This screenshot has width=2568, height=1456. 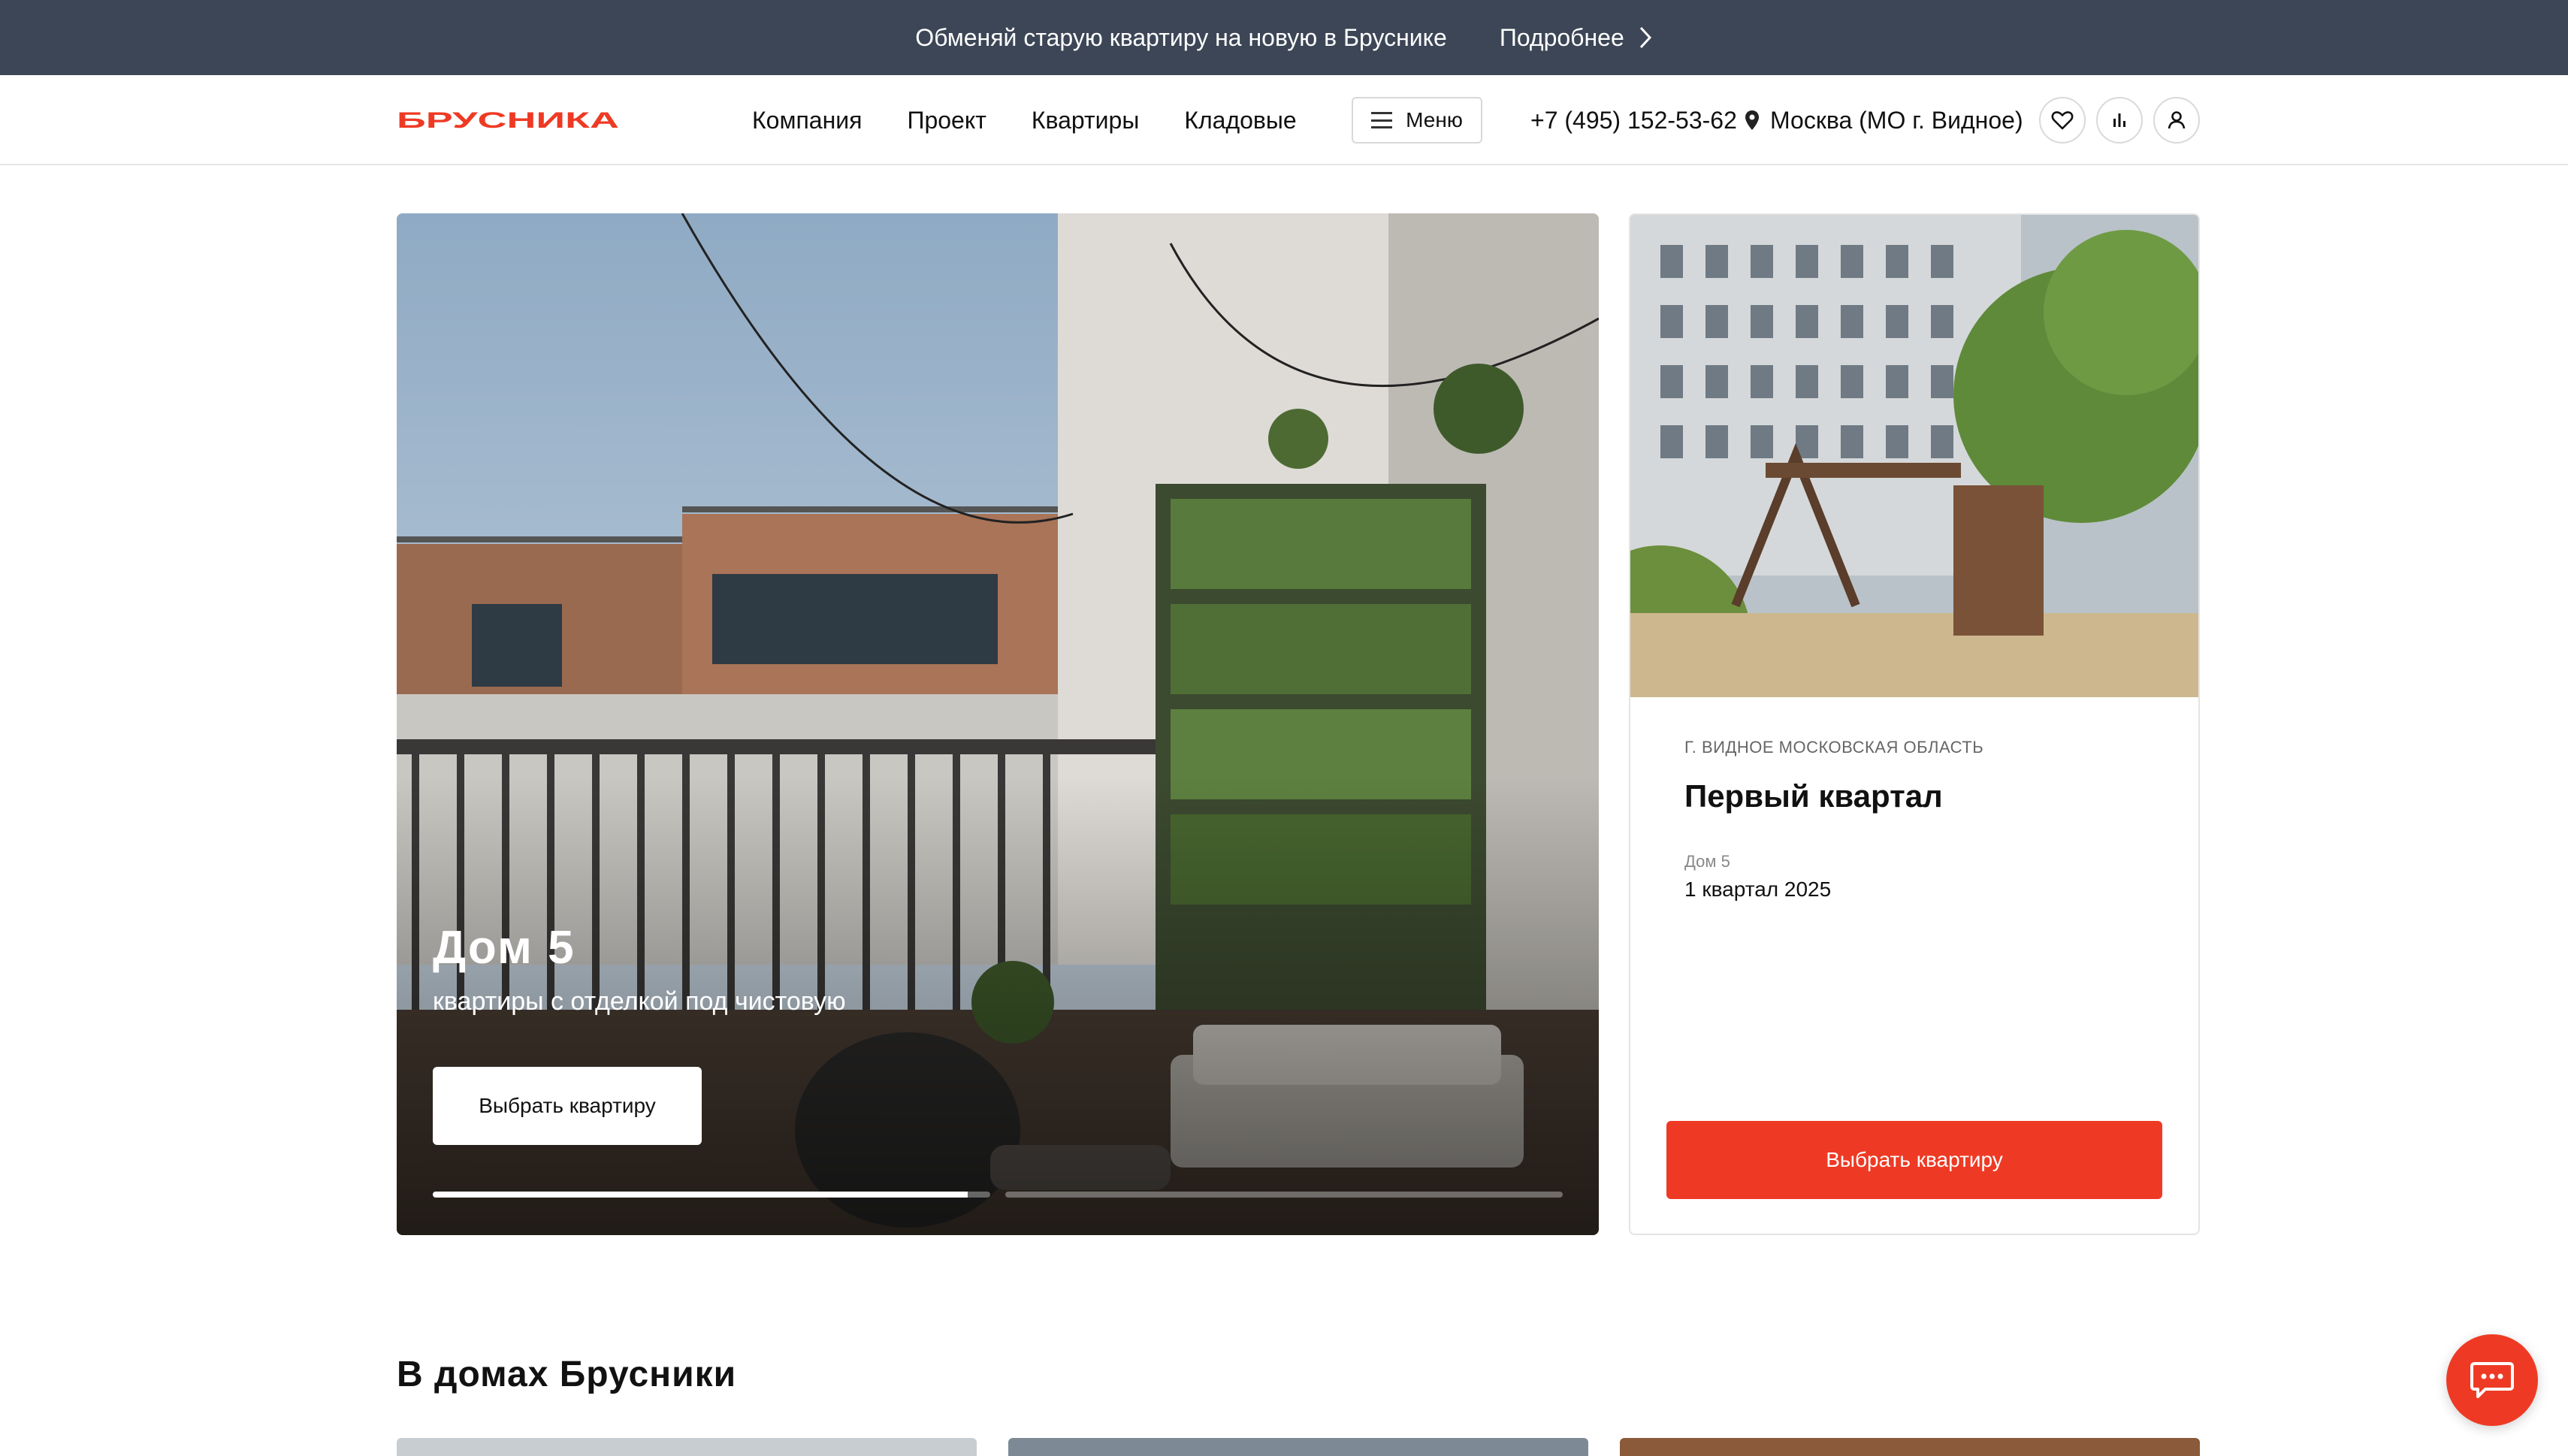 I want to click on account-button, so click(x=2176, y=120).